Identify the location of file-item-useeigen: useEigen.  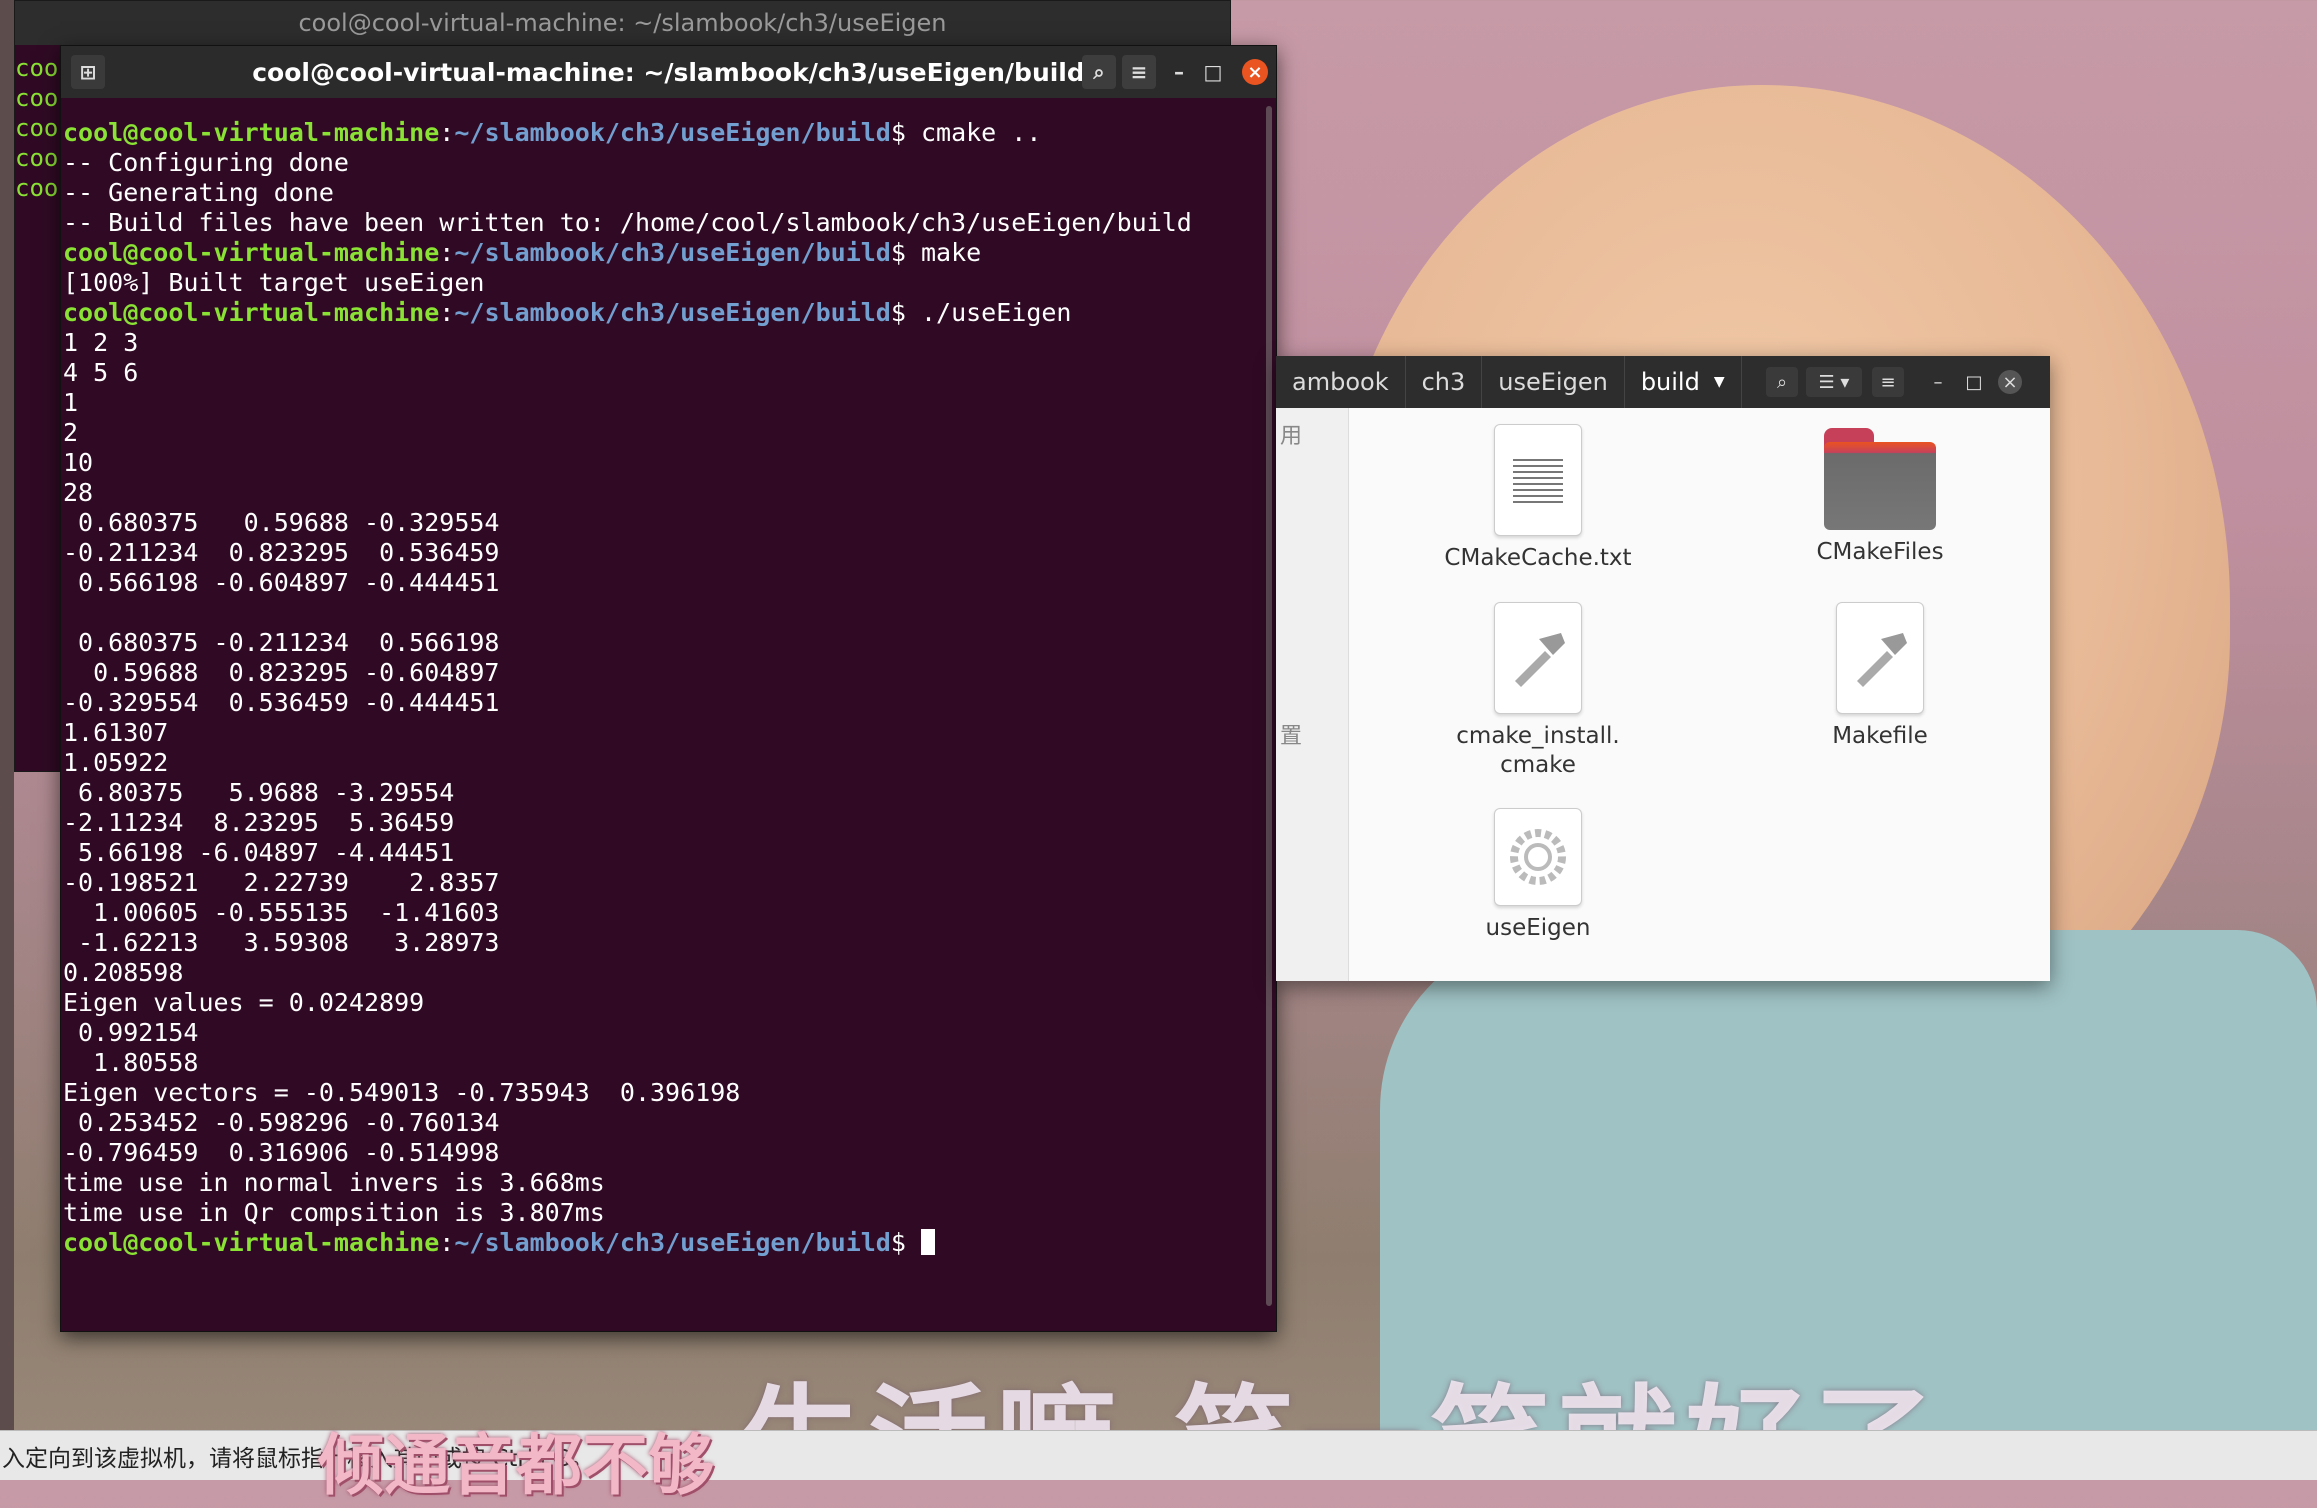
(1538, 875).